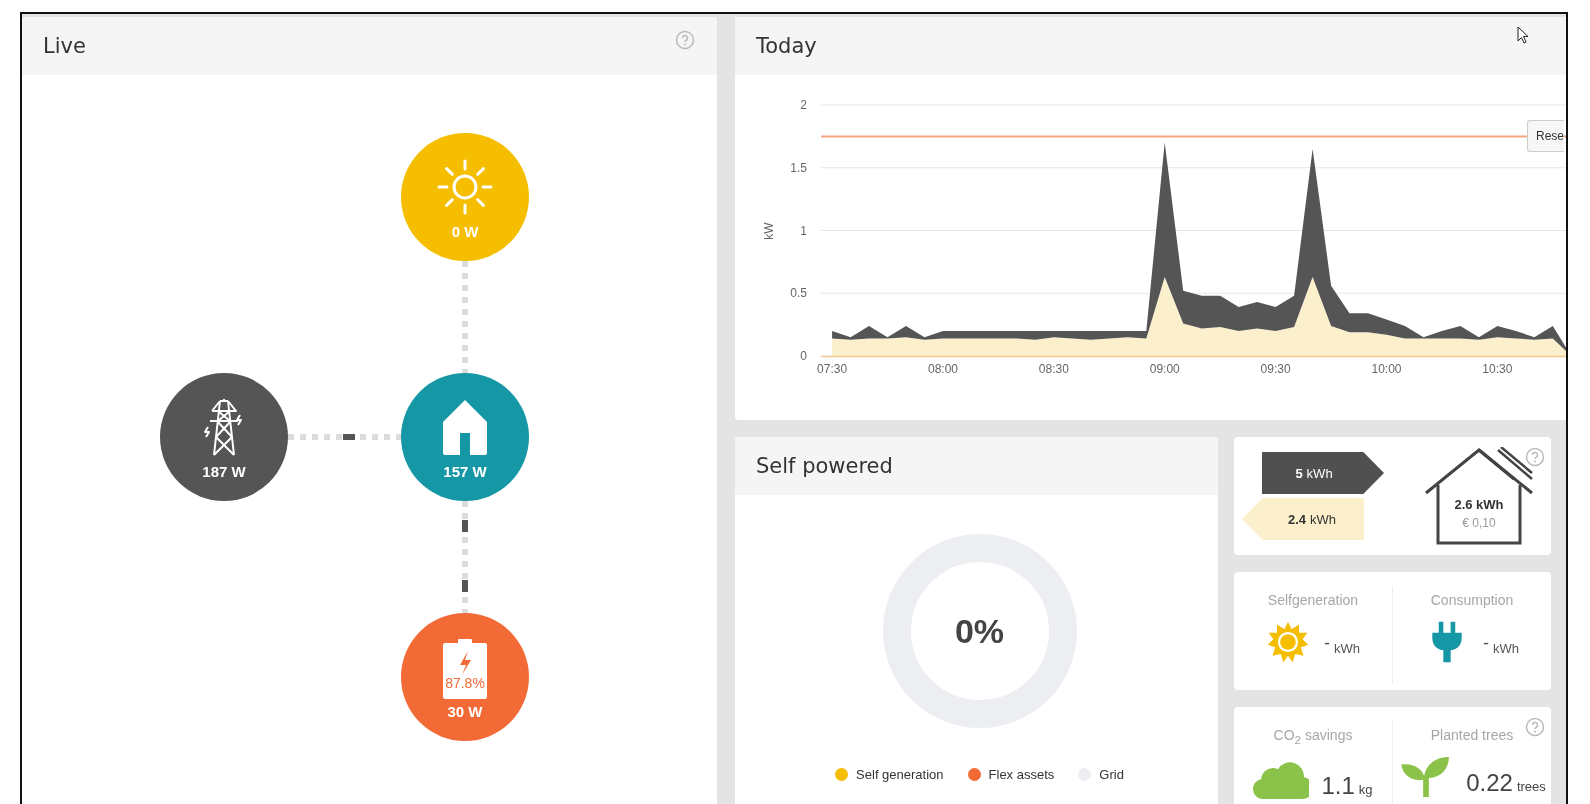 This screenshot has width=1590, height=804. I want to click on power-value: 30 W, so click(465, 711).